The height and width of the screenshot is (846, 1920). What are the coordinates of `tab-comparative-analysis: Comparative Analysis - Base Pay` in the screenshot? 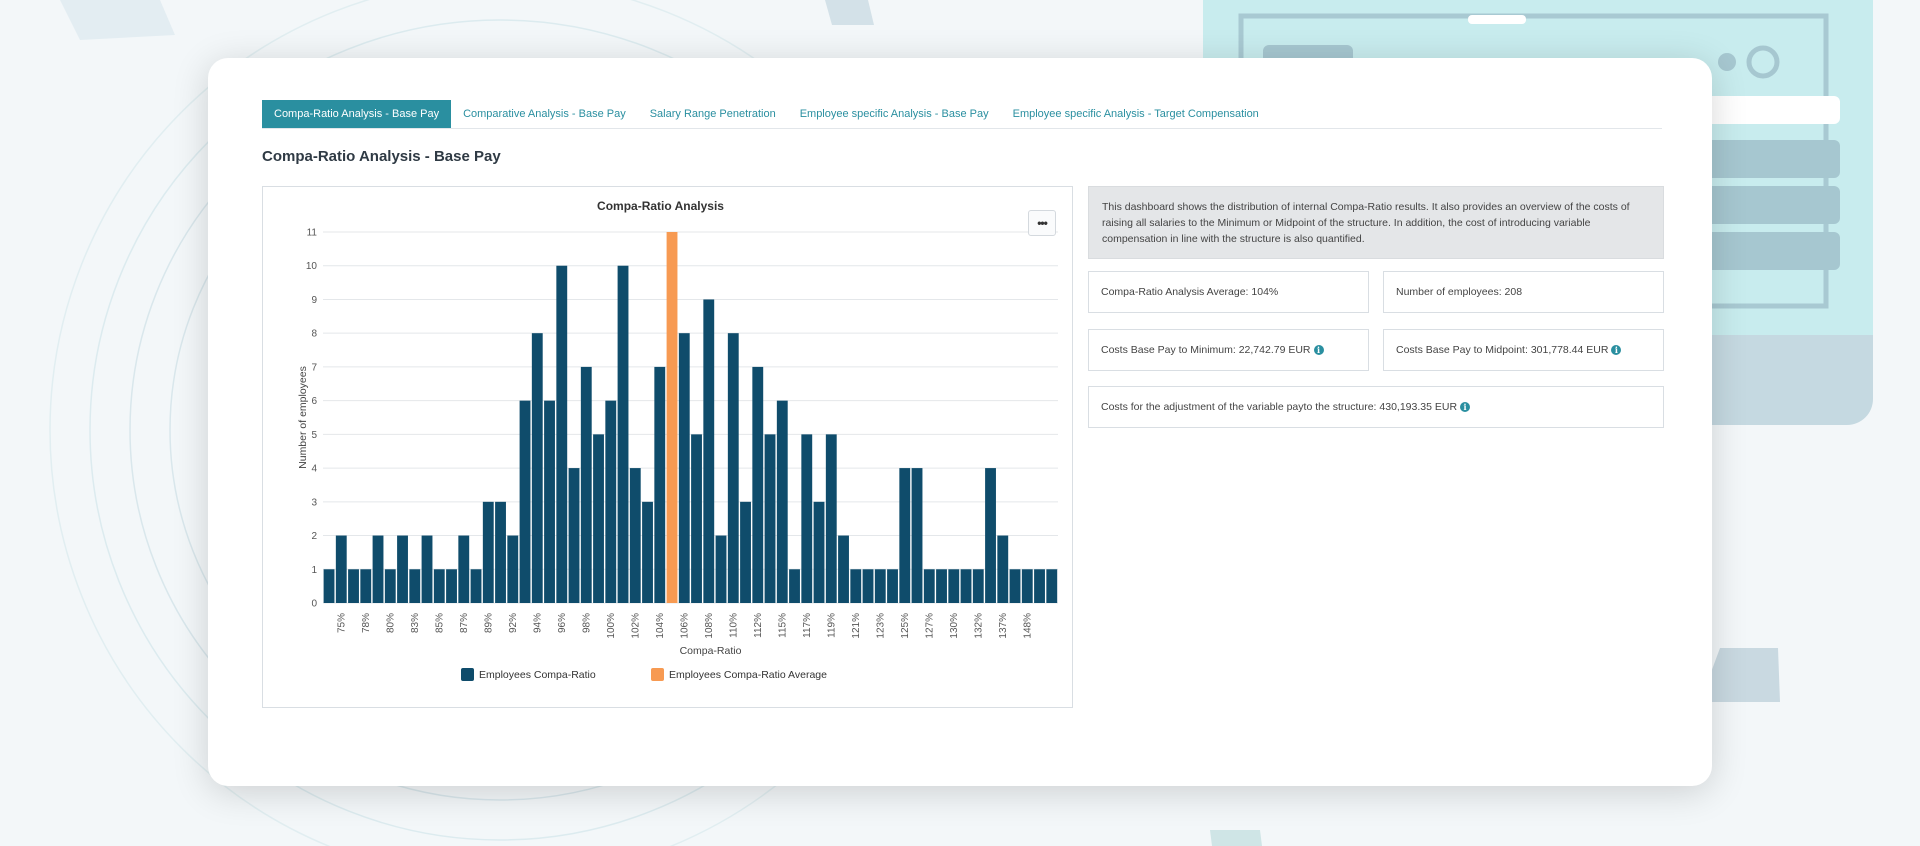 It's located at (544, 114).